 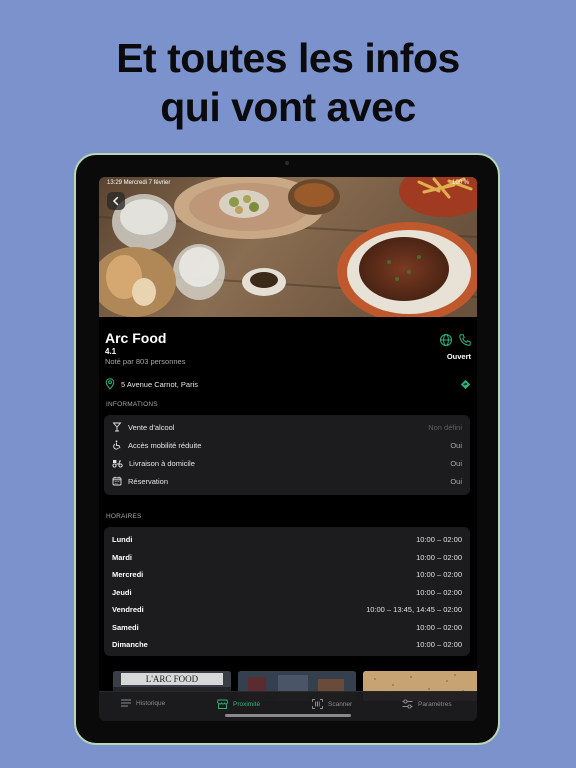 I want to click on open-status-badge: Ouvert, so click(x=458, y=356).